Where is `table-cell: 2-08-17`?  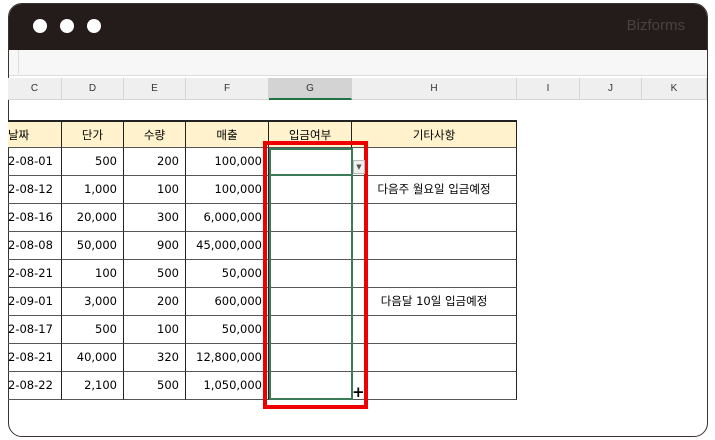 table-cell: 2-08-17 is located at coordinates (35, 330).